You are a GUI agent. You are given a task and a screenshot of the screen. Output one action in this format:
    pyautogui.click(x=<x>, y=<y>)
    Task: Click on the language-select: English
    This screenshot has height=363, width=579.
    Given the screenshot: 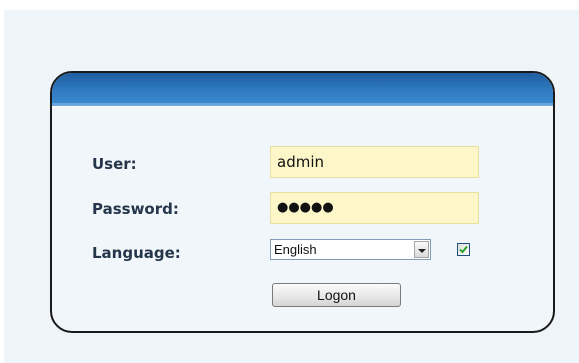 What is the action you would take?
    pyautogui.click(x=350, y=249)
    